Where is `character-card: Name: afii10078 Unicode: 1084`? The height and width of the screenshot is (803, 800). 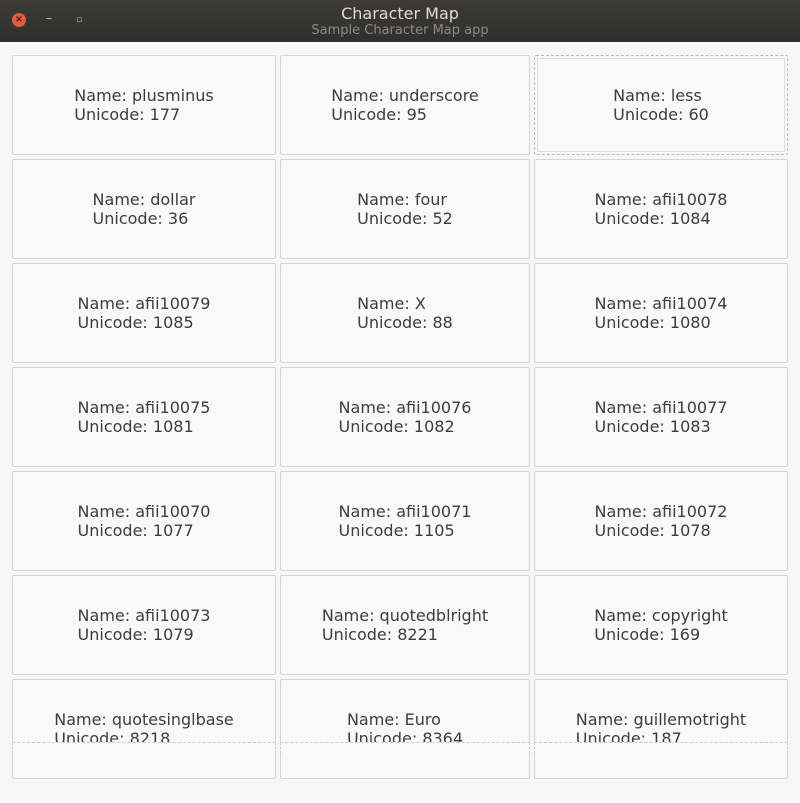
character-card: Name: afii10078 Unicode: 1084 is located at coordinates (661, 209).